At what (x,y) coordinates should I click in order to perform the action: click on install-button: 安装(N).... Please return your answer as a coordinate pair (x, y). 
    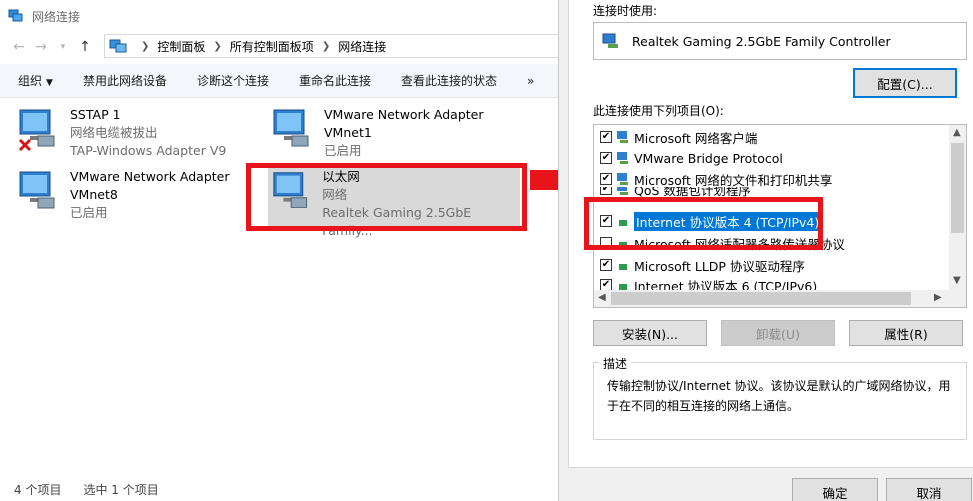
    Looking at the image, I should click on (650, 333).